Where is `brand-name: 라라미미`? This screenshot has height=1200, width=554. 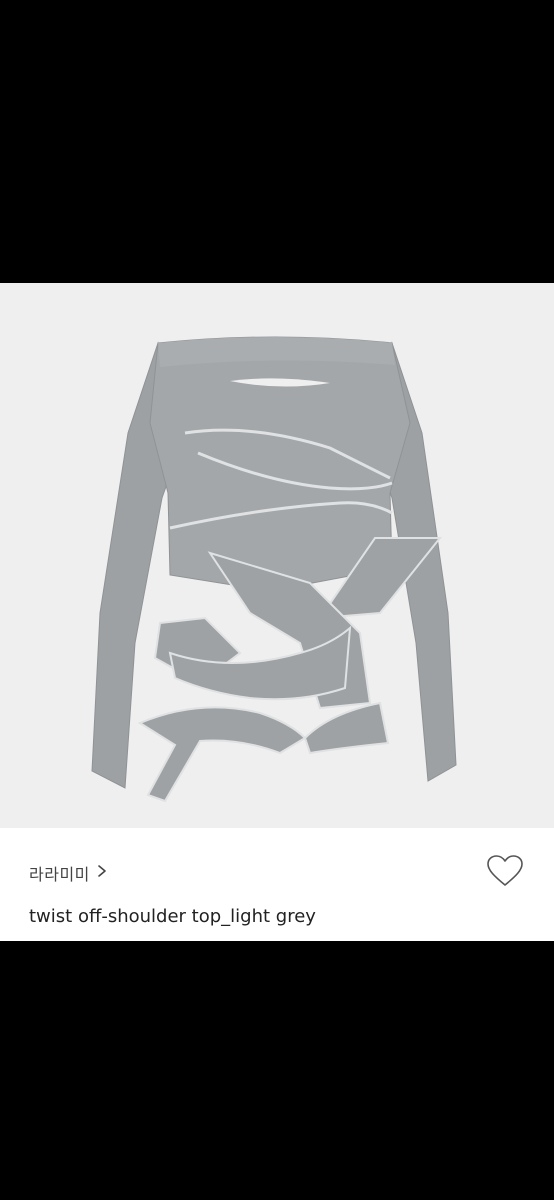 brand-name: 라라미미 is located at coordinates (59, 874).